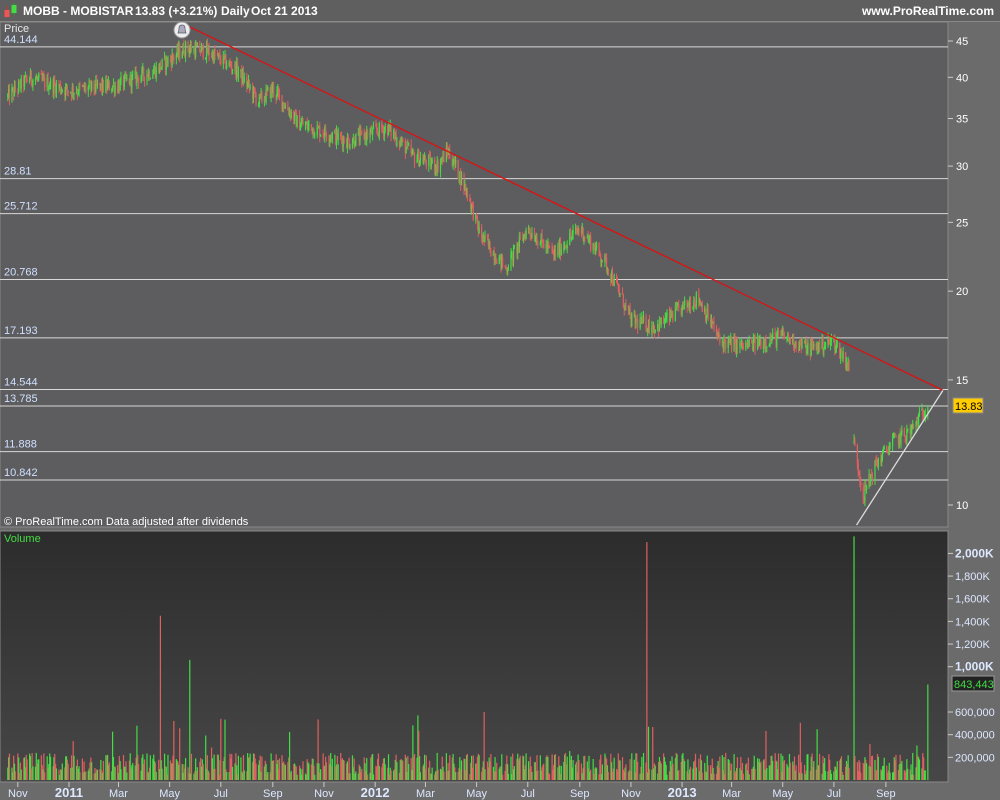 This screenshot has height=800, width=1000. Describe the element at coordinates (10, 10) in the screenshot. I see `candlestick-logo-icon` at that location.